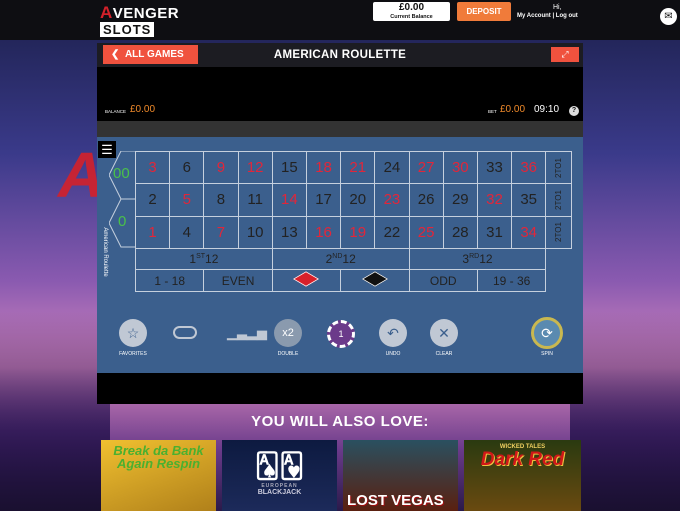 The width and height of the screenshot is (680, 511). Describe the element at coordinates (133, 333) in the screenshot. I see `favorites-button: ☆` at that location.